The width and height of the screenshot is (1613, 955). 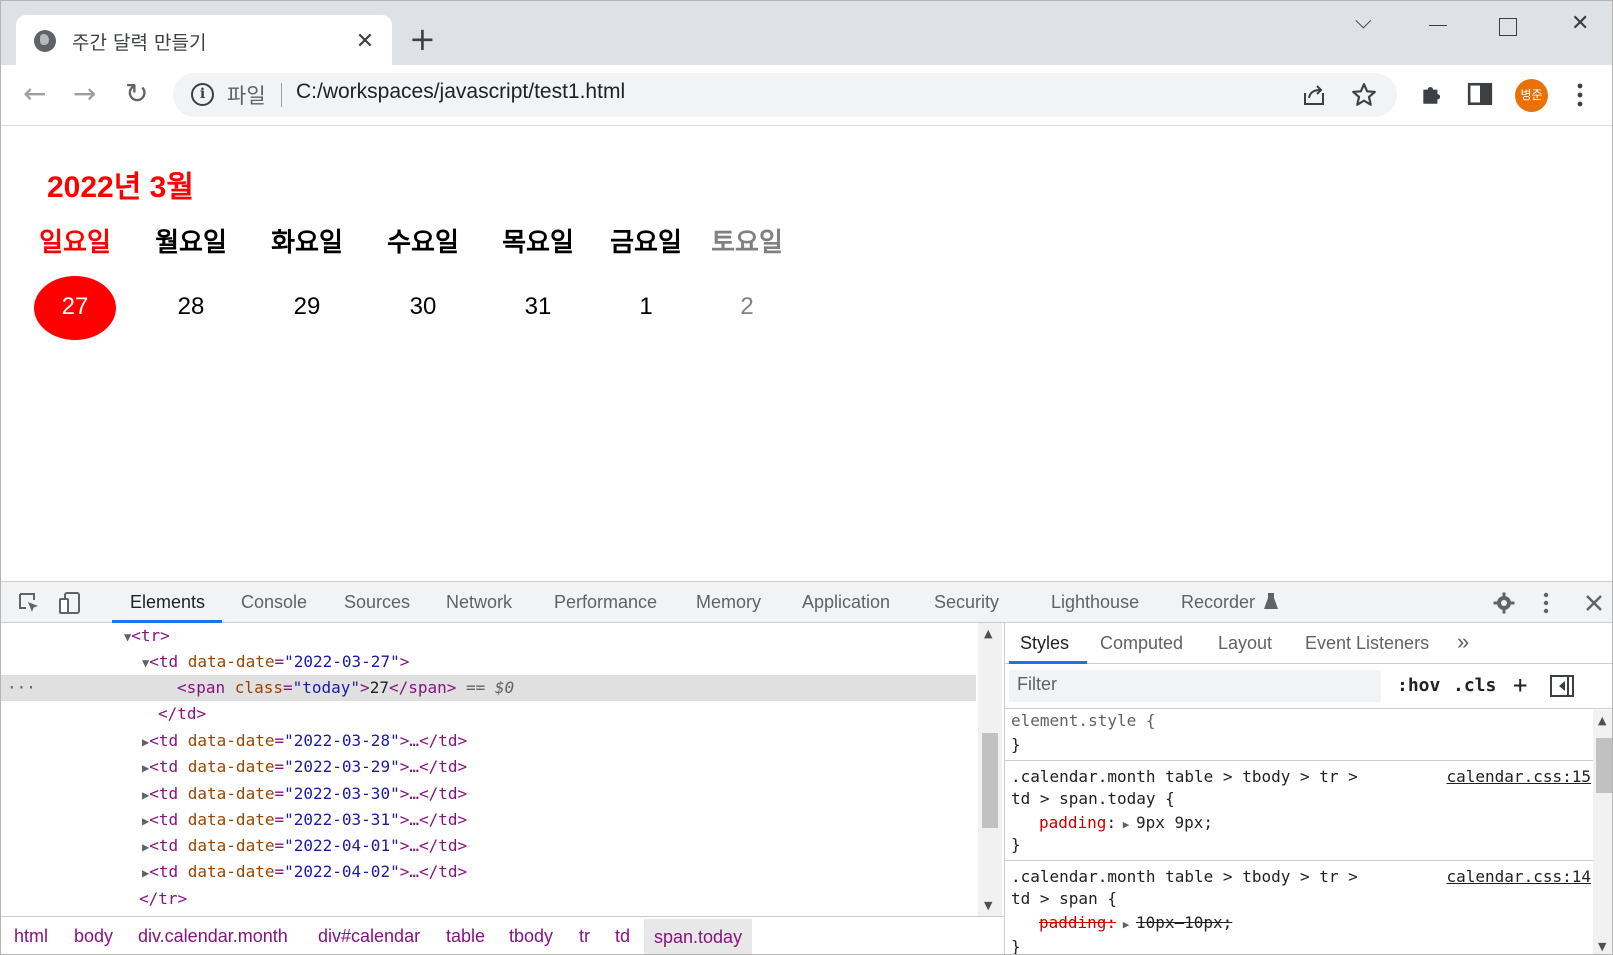 I want to click on info-icon: i, so click(x=202, y=94).